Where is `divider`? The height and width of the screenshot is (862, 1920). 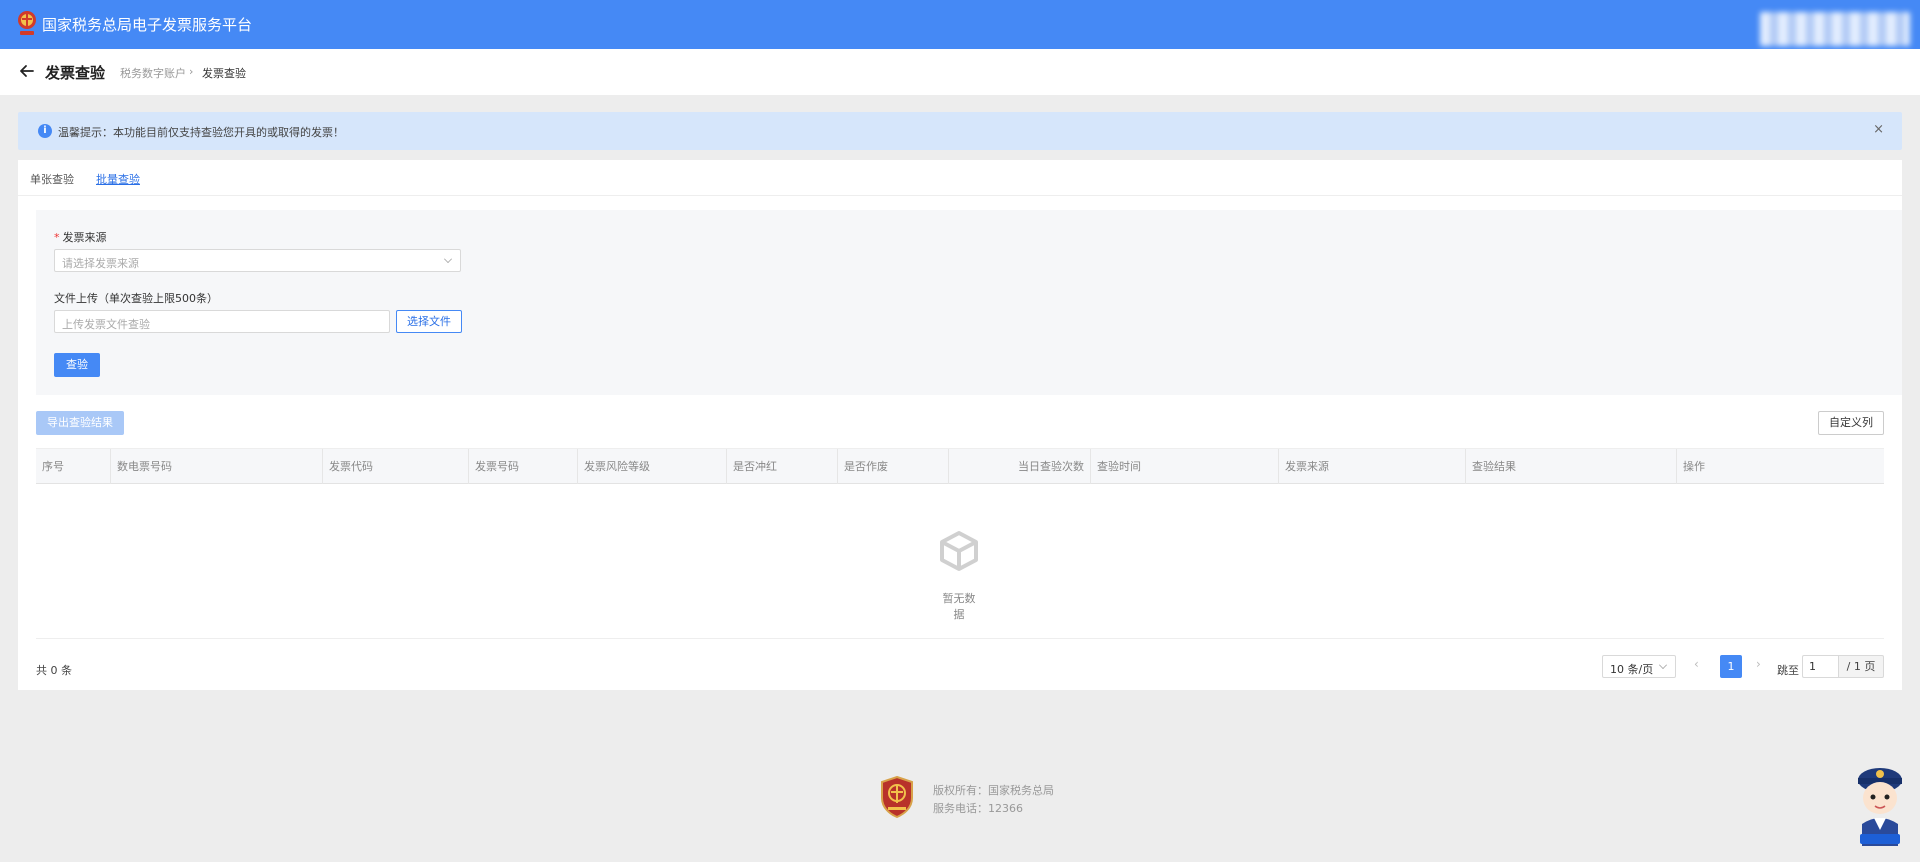 divider is located at coordinates (960, 638).